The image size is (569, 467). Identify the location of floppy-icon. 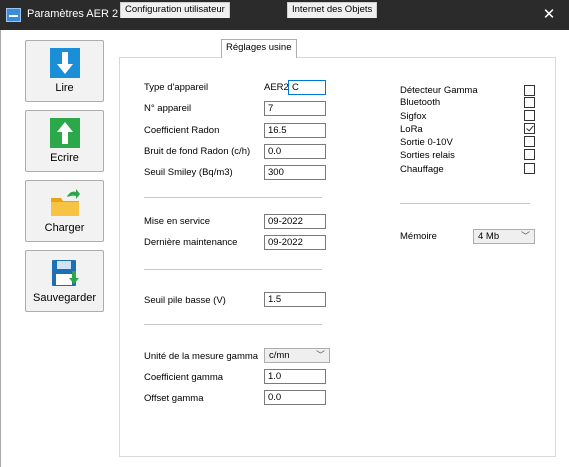
(65, 273).